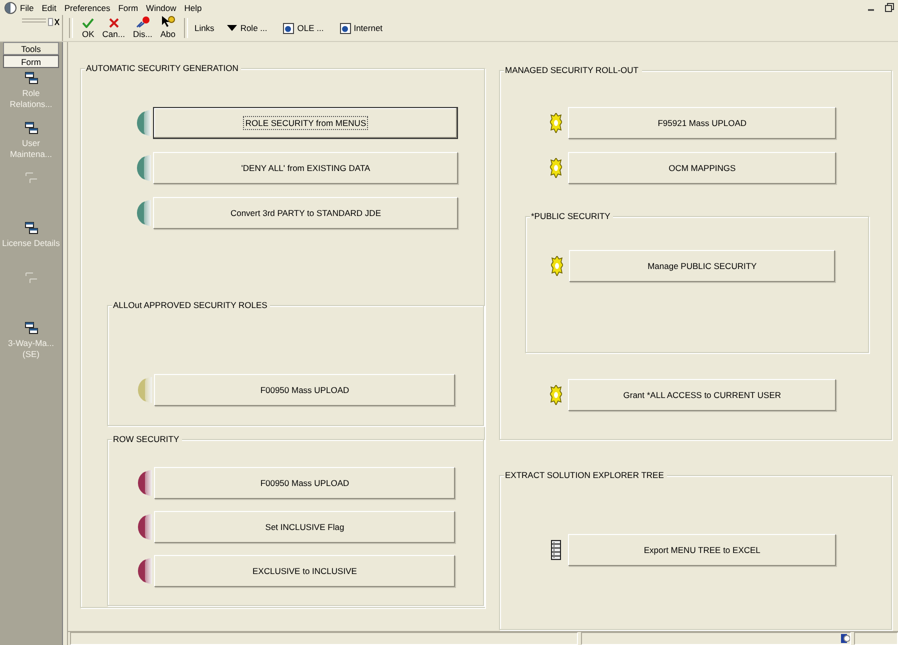 The width and height of the screenshot is (898, 645). What do you see at coordinates (31, 61) in the screenshot?
I see `sidebar-tab: Form` at bounding box center [31, 61].